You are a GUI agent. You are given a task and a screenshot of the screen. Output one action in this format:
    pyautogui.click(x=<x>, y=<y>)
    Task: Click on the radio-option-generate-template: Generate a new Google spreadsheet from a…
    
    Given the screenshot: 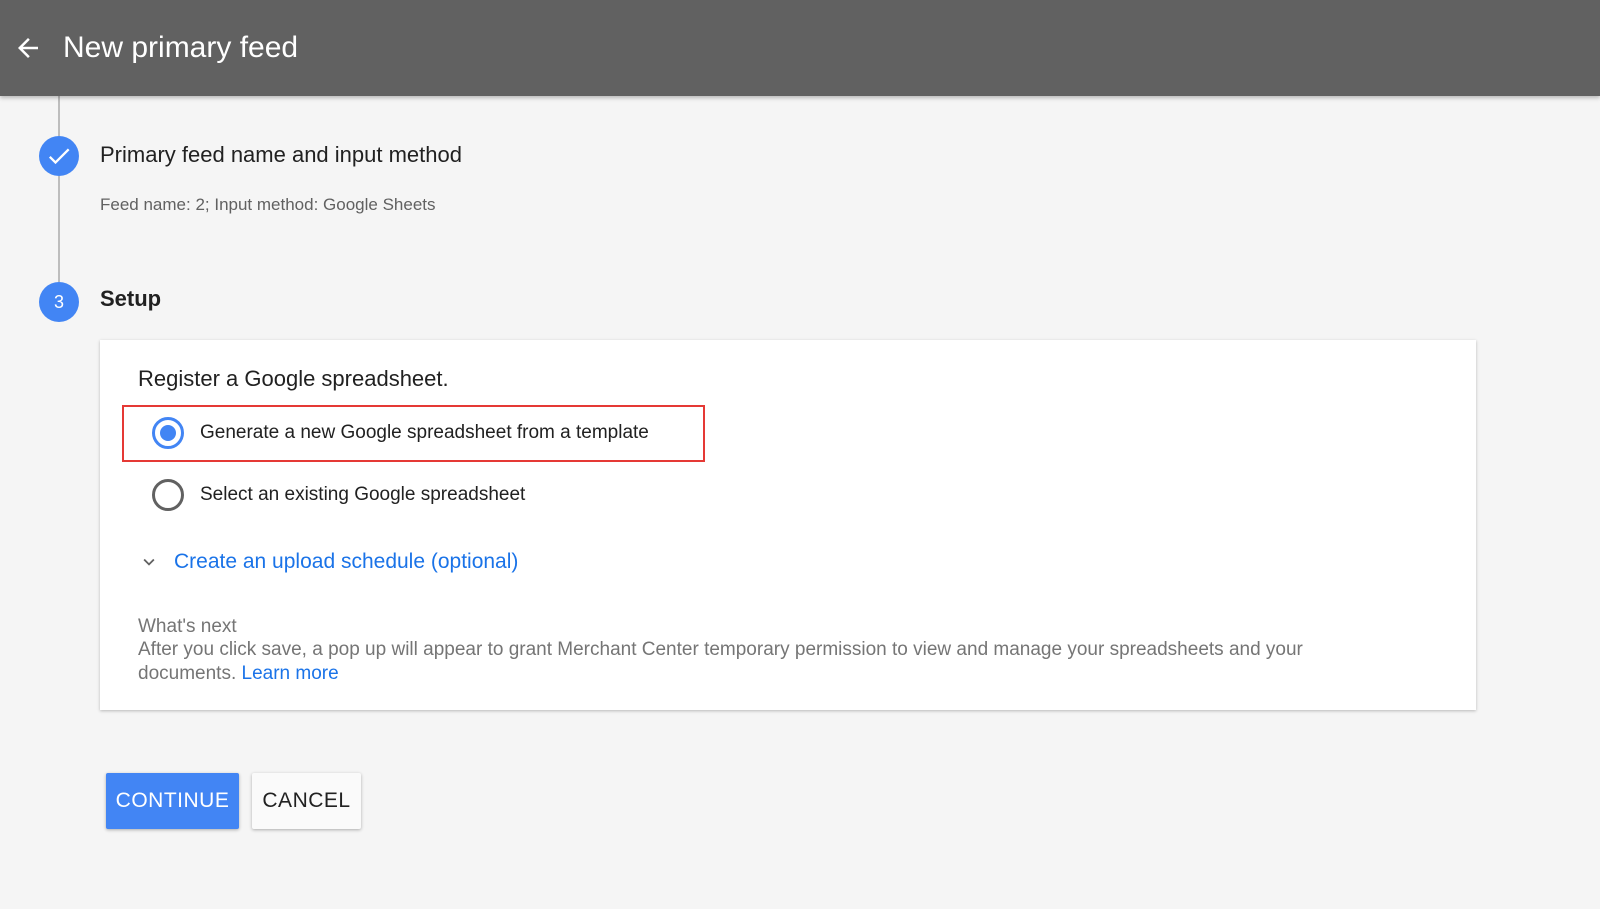 What is the action you would take?
    pyautogui.click(x=400, y=433)
    